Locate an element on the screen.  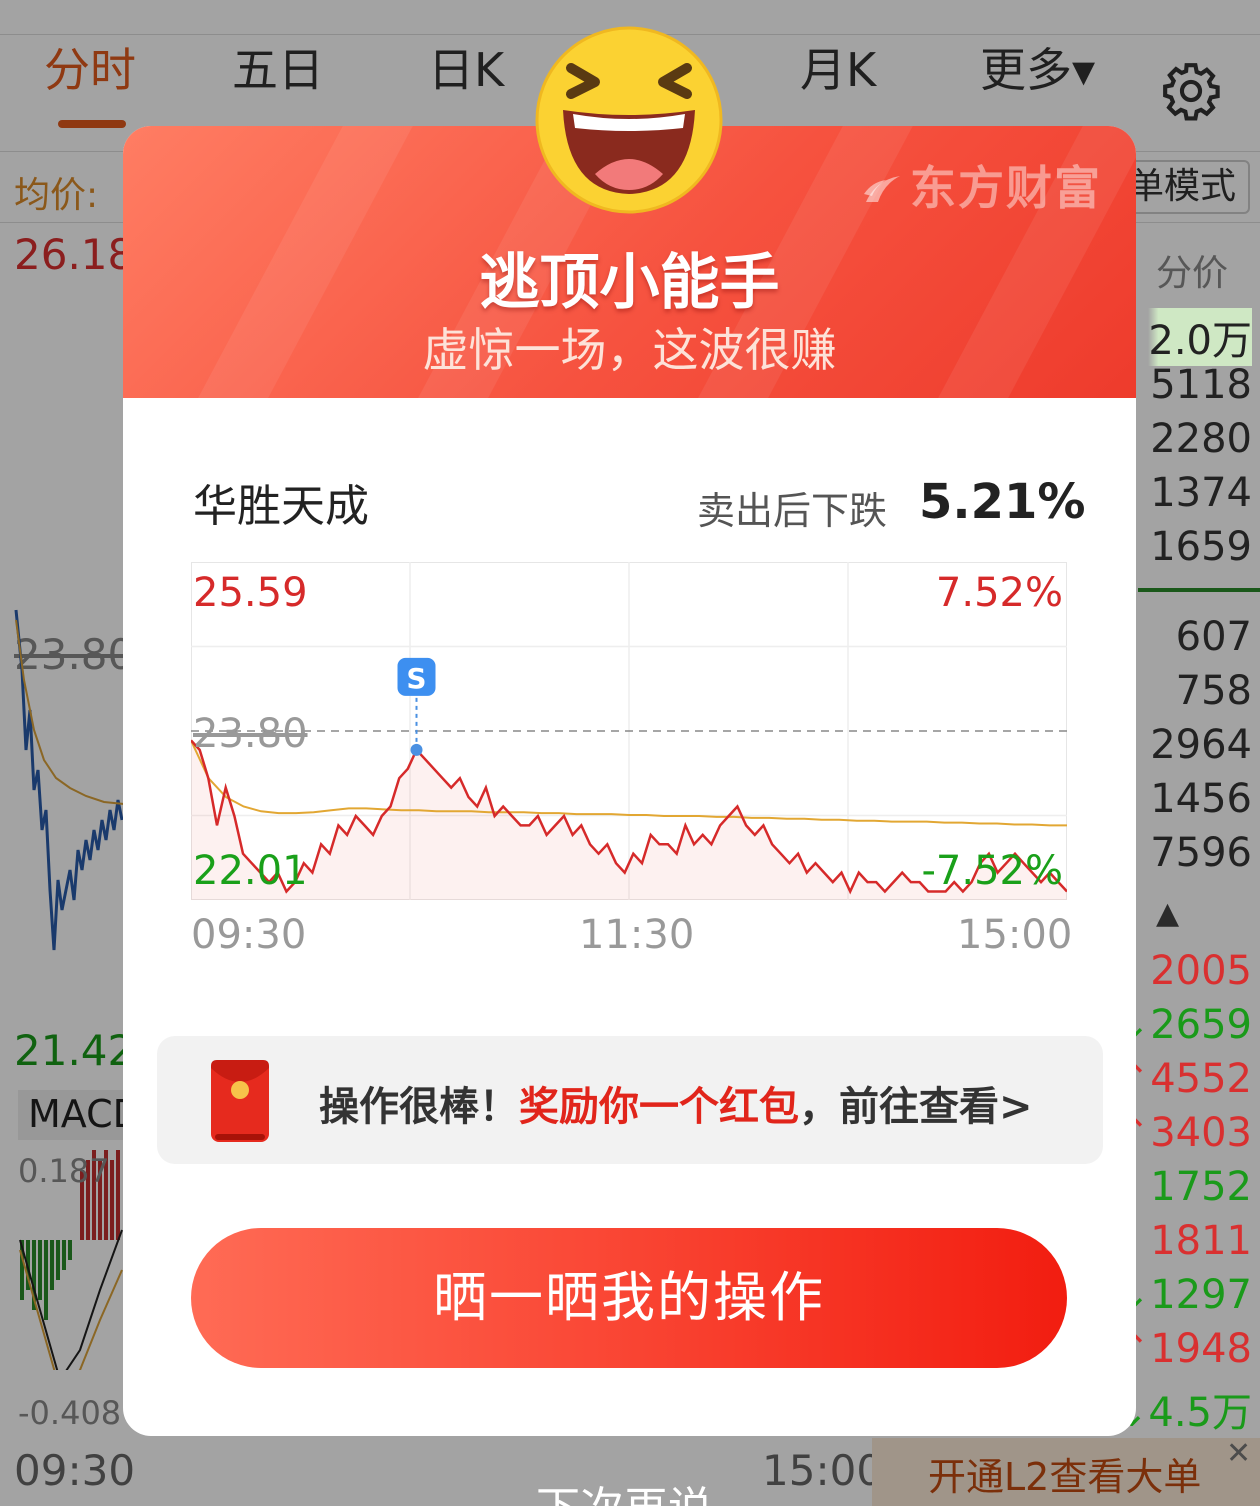
brand-name: 东方财富 is located at coordinates (1006, 188).